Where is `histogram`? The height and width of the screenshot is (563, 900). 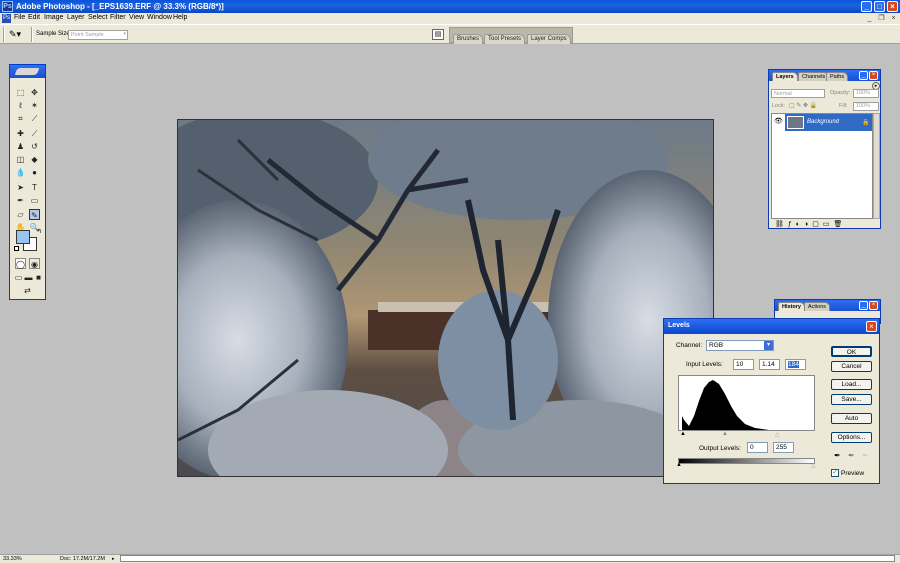 histogram is located at coordinates (746, 403).